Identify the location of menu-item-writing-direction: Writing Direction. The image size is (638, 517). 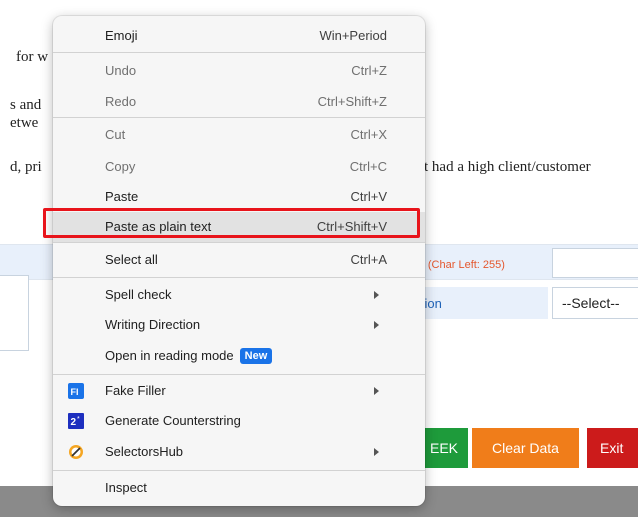
(239, 325).